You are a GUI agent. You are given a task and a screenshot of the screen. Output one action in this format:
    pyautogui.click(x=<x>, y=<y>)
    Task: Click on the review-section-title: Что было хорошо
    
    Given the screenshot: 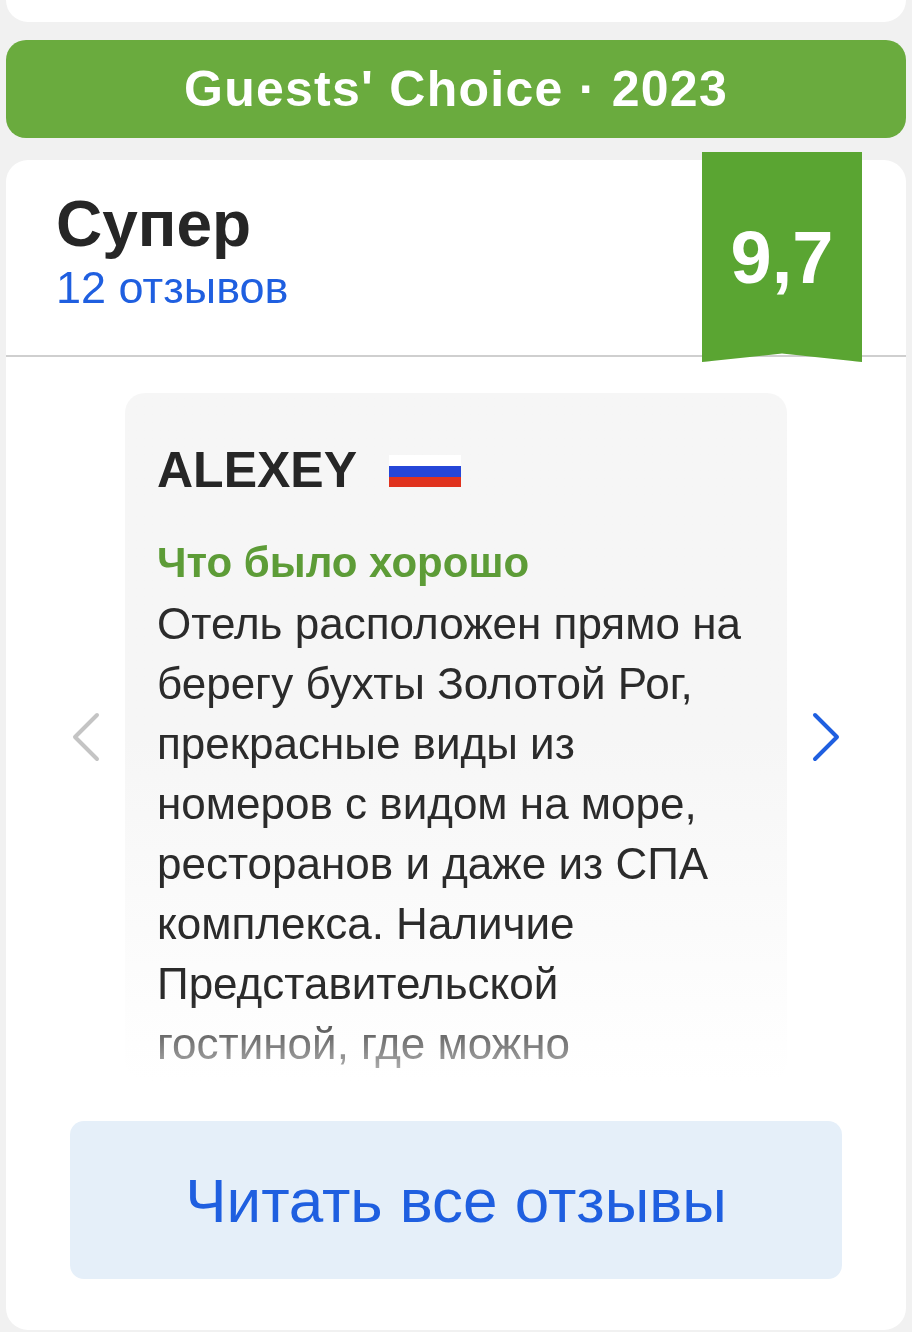 What is the action you would take?
    pyautogui.click(x=344, y=563)
    